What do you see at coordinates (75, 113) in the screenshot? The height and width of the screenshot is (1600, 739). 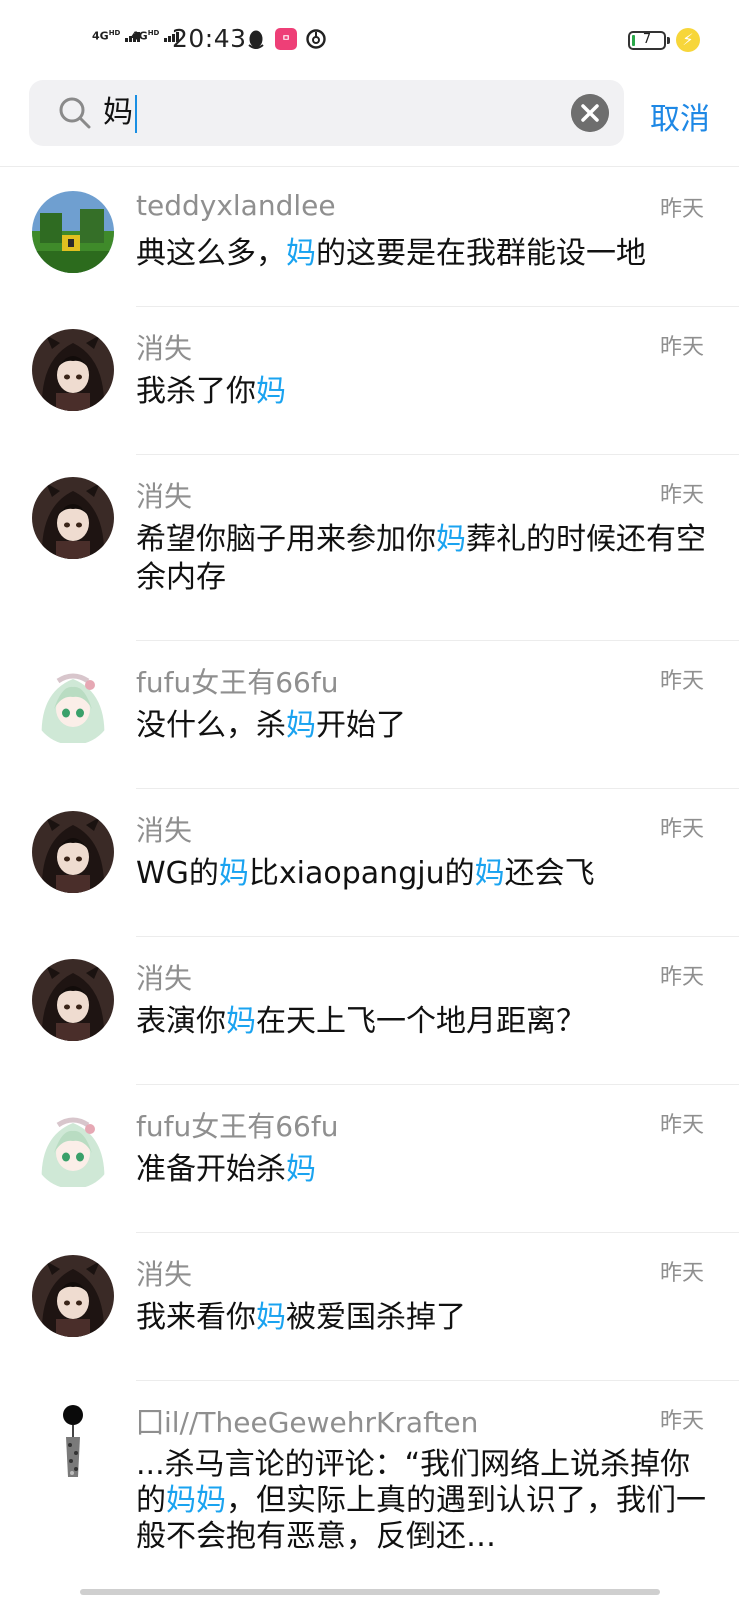 I see `search-icon` at bounding box center [75, 113].